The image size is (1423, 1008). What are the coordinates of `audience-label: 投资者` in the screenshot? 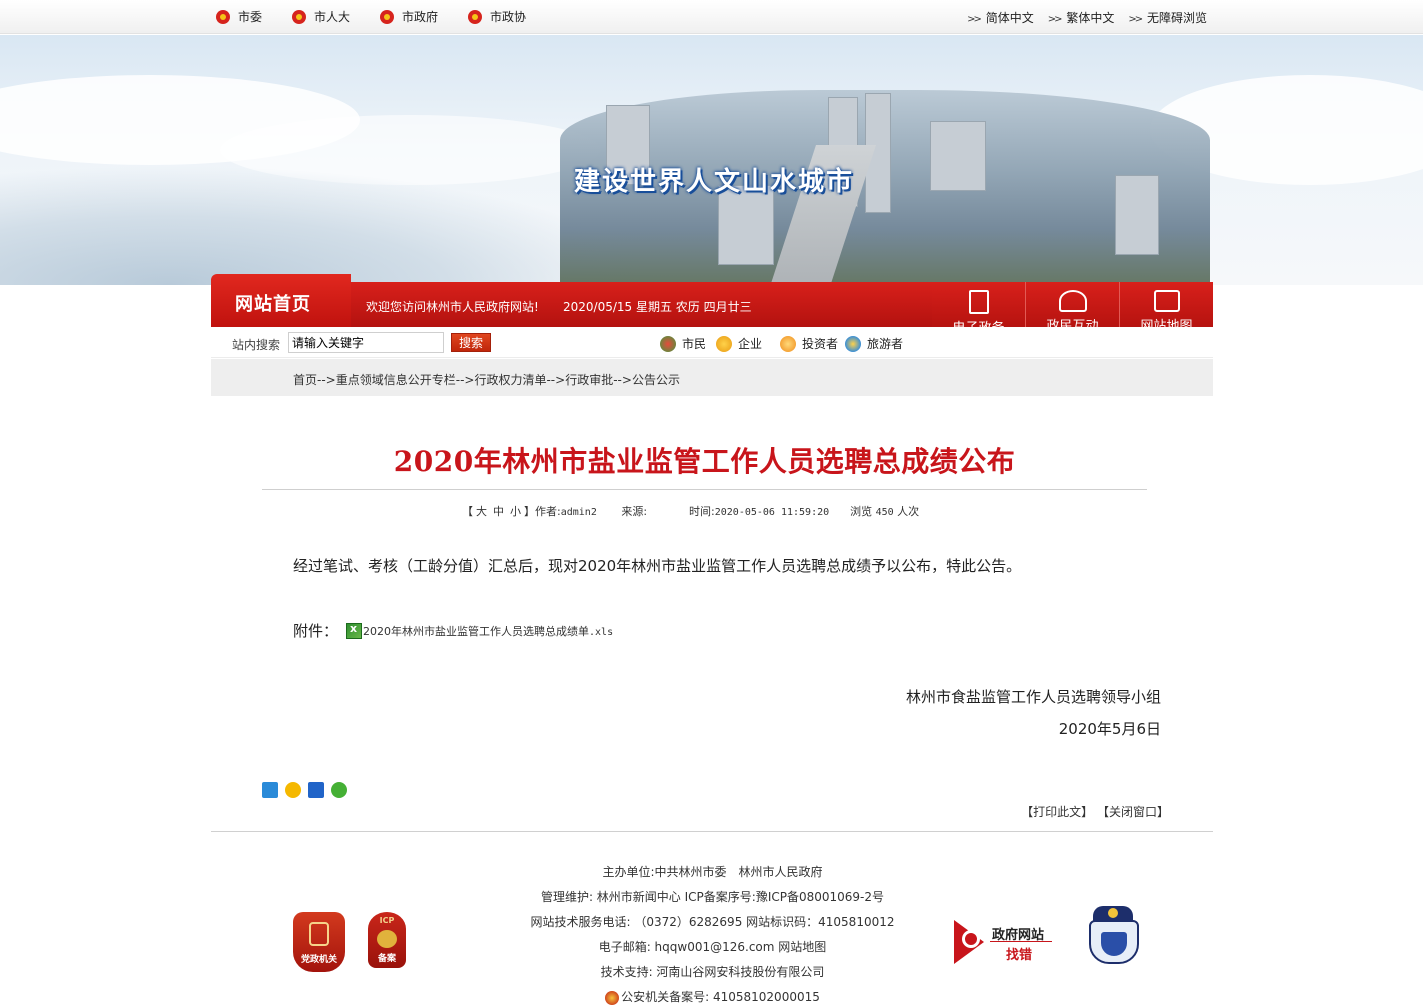 It's located at (820, 344).